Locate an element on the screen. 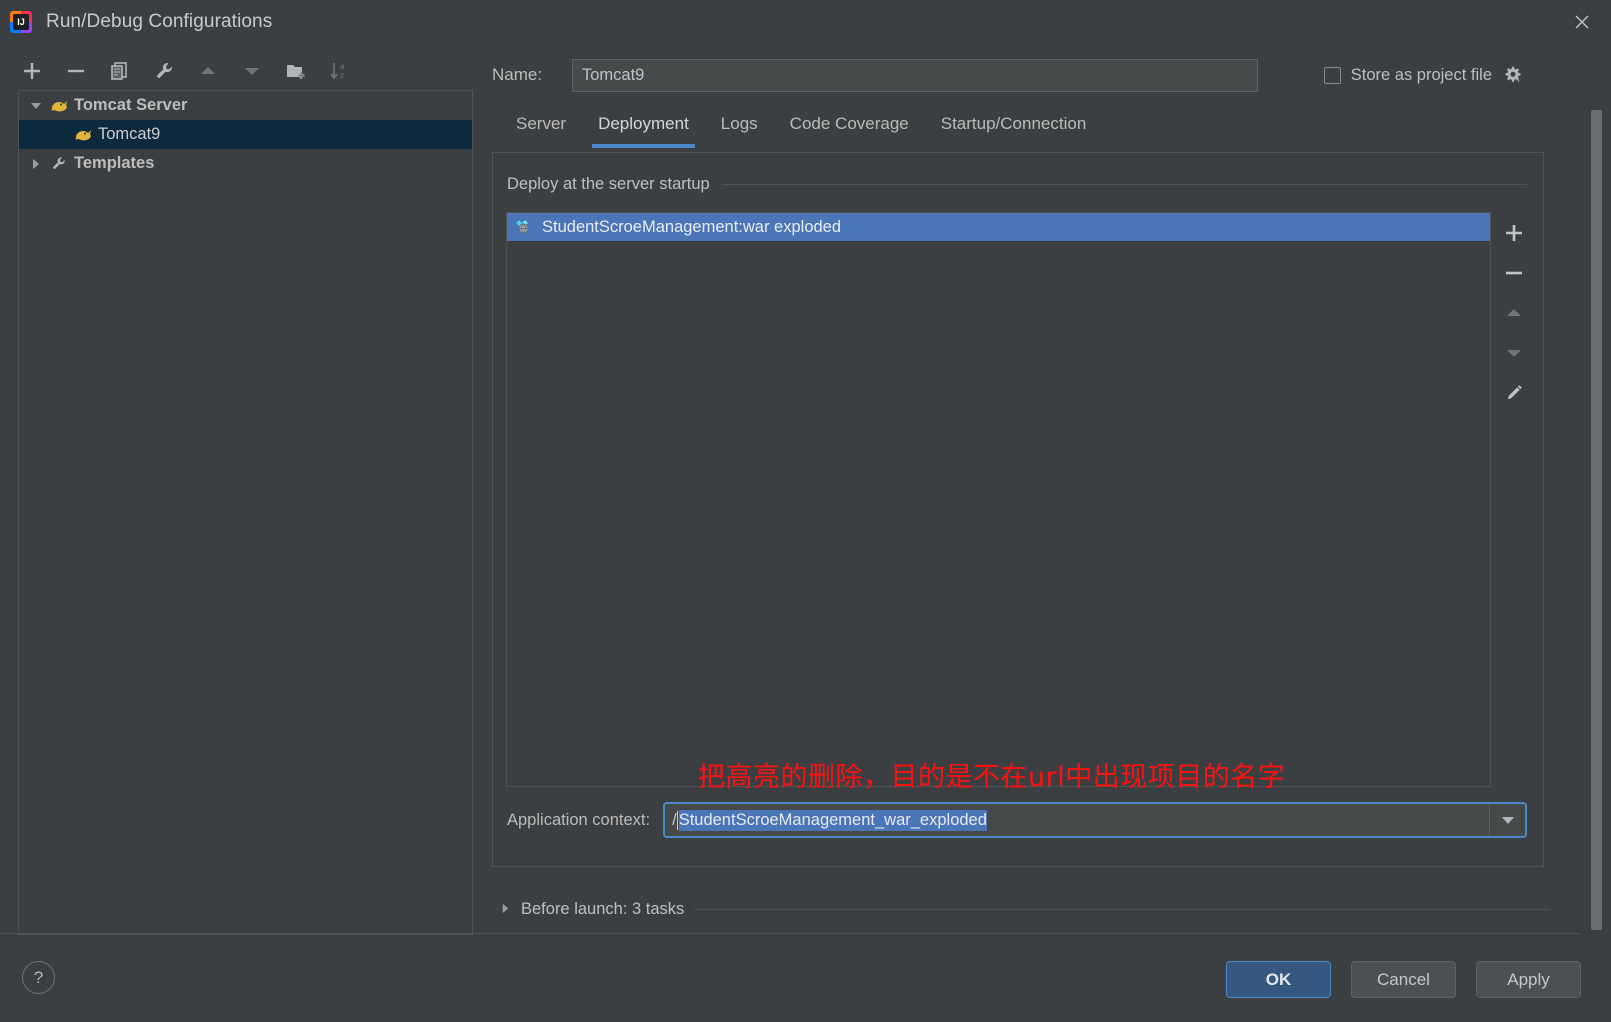  add-artifact-button is located at coordinates (1514, 233).